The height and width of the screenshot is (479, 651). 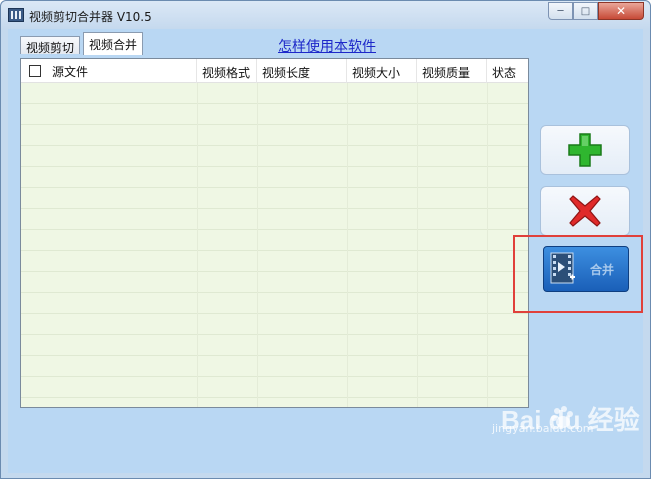 I want to click on select-all-checkbox, so click(x=35, y=71).